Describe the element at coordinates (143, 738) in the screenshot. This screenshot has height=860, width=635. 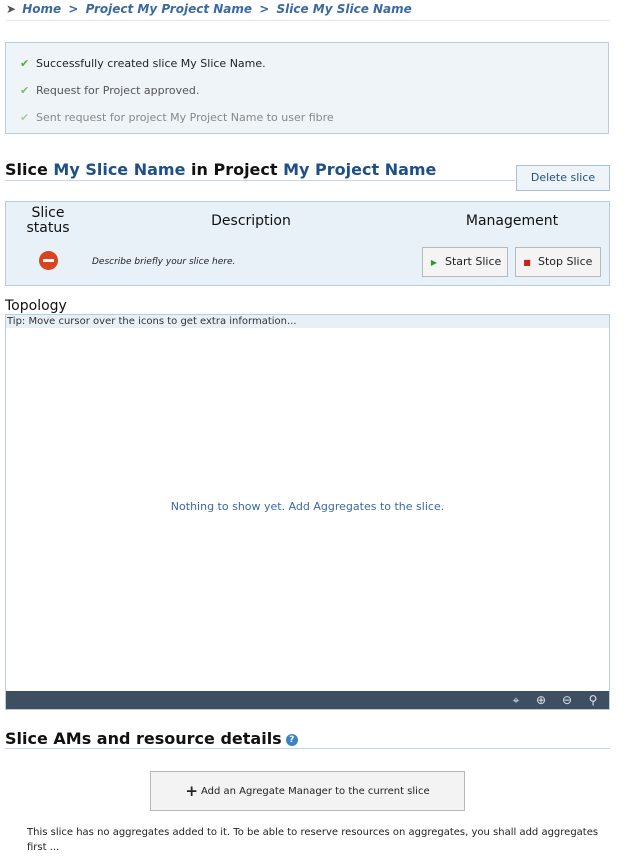
I see `aggregates-title-text: Slice AMs and resource details` at that location.